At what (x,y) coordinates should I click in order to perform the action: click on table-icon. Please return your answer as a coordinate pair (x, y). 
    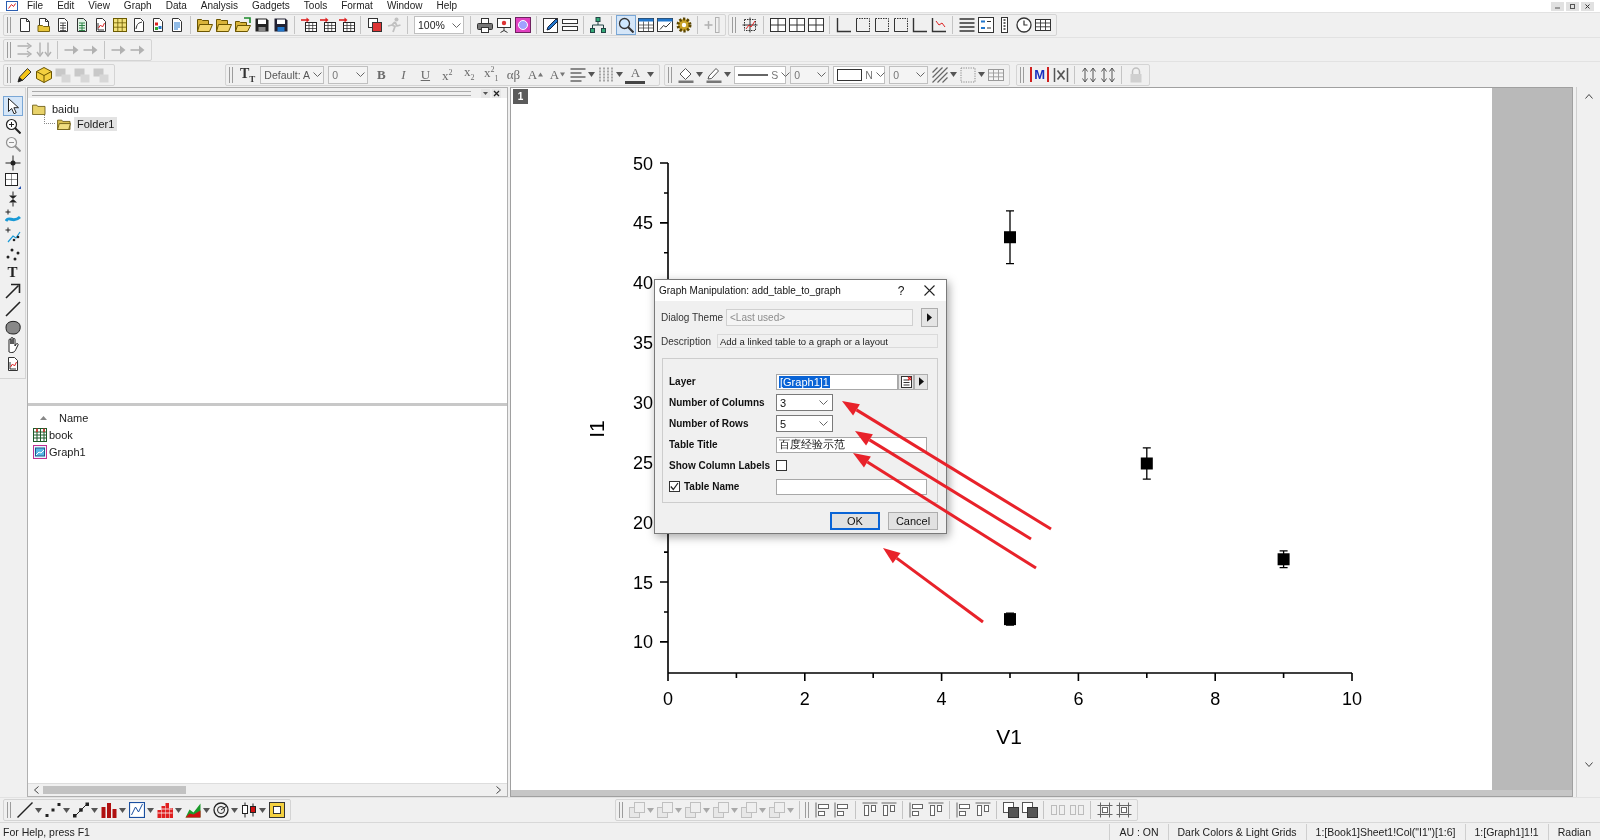
    Looking at the image, I should click on (1042, 25).